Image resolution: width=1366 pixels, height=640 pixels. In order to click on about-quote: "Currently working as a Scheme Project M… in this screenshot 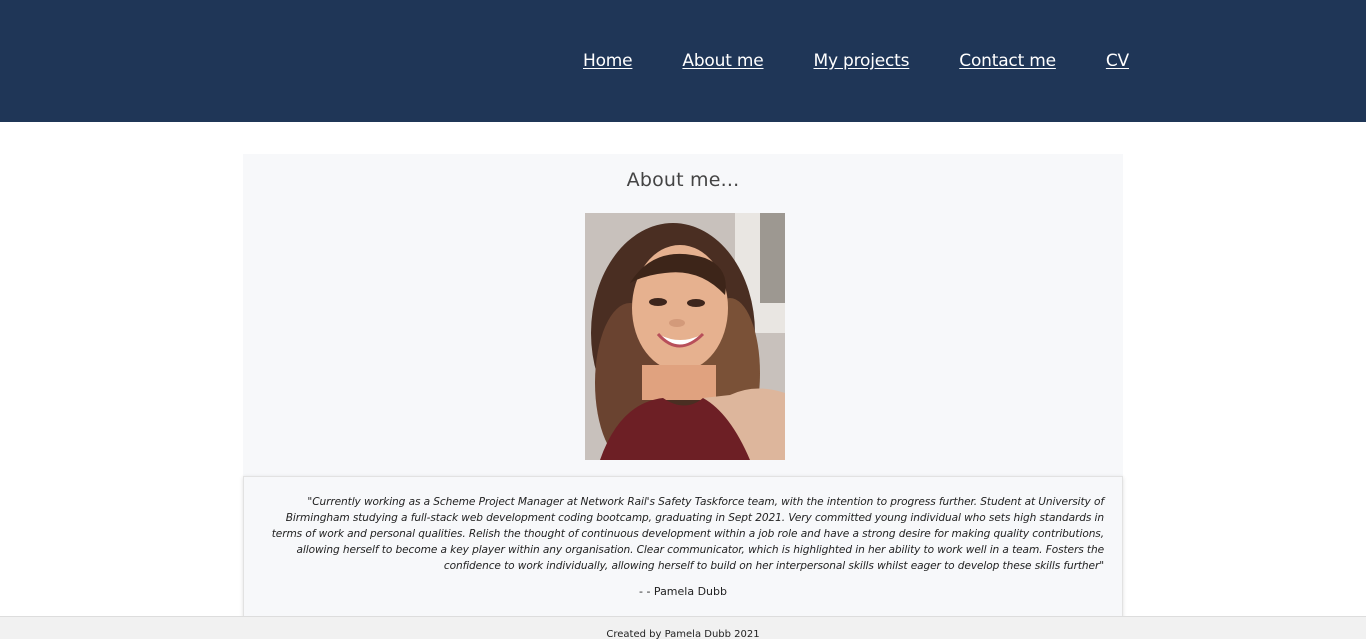, I will do `click(687, 534)`.